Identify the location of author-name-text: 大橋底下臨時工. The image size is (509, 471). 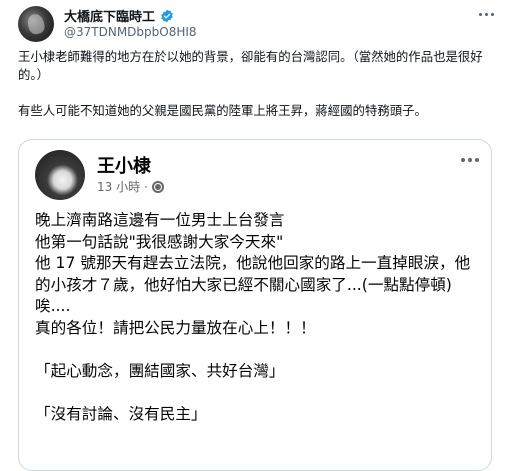
(109, 17).